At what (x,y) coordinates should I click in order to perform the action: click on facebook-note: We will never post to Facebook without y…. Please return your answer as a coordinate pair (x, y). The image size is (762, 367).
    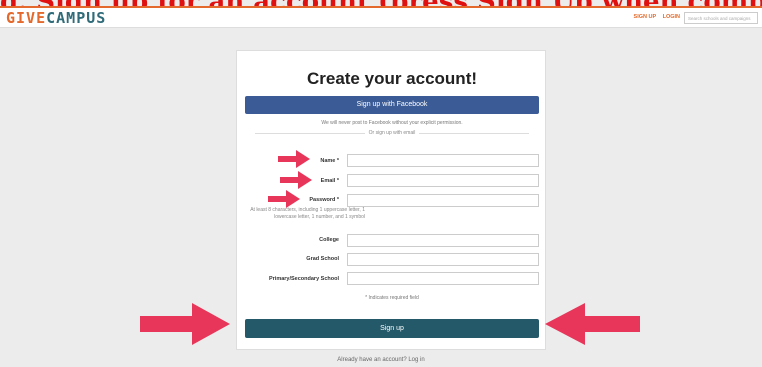
    Looking at the image, I should click on (392, 123).